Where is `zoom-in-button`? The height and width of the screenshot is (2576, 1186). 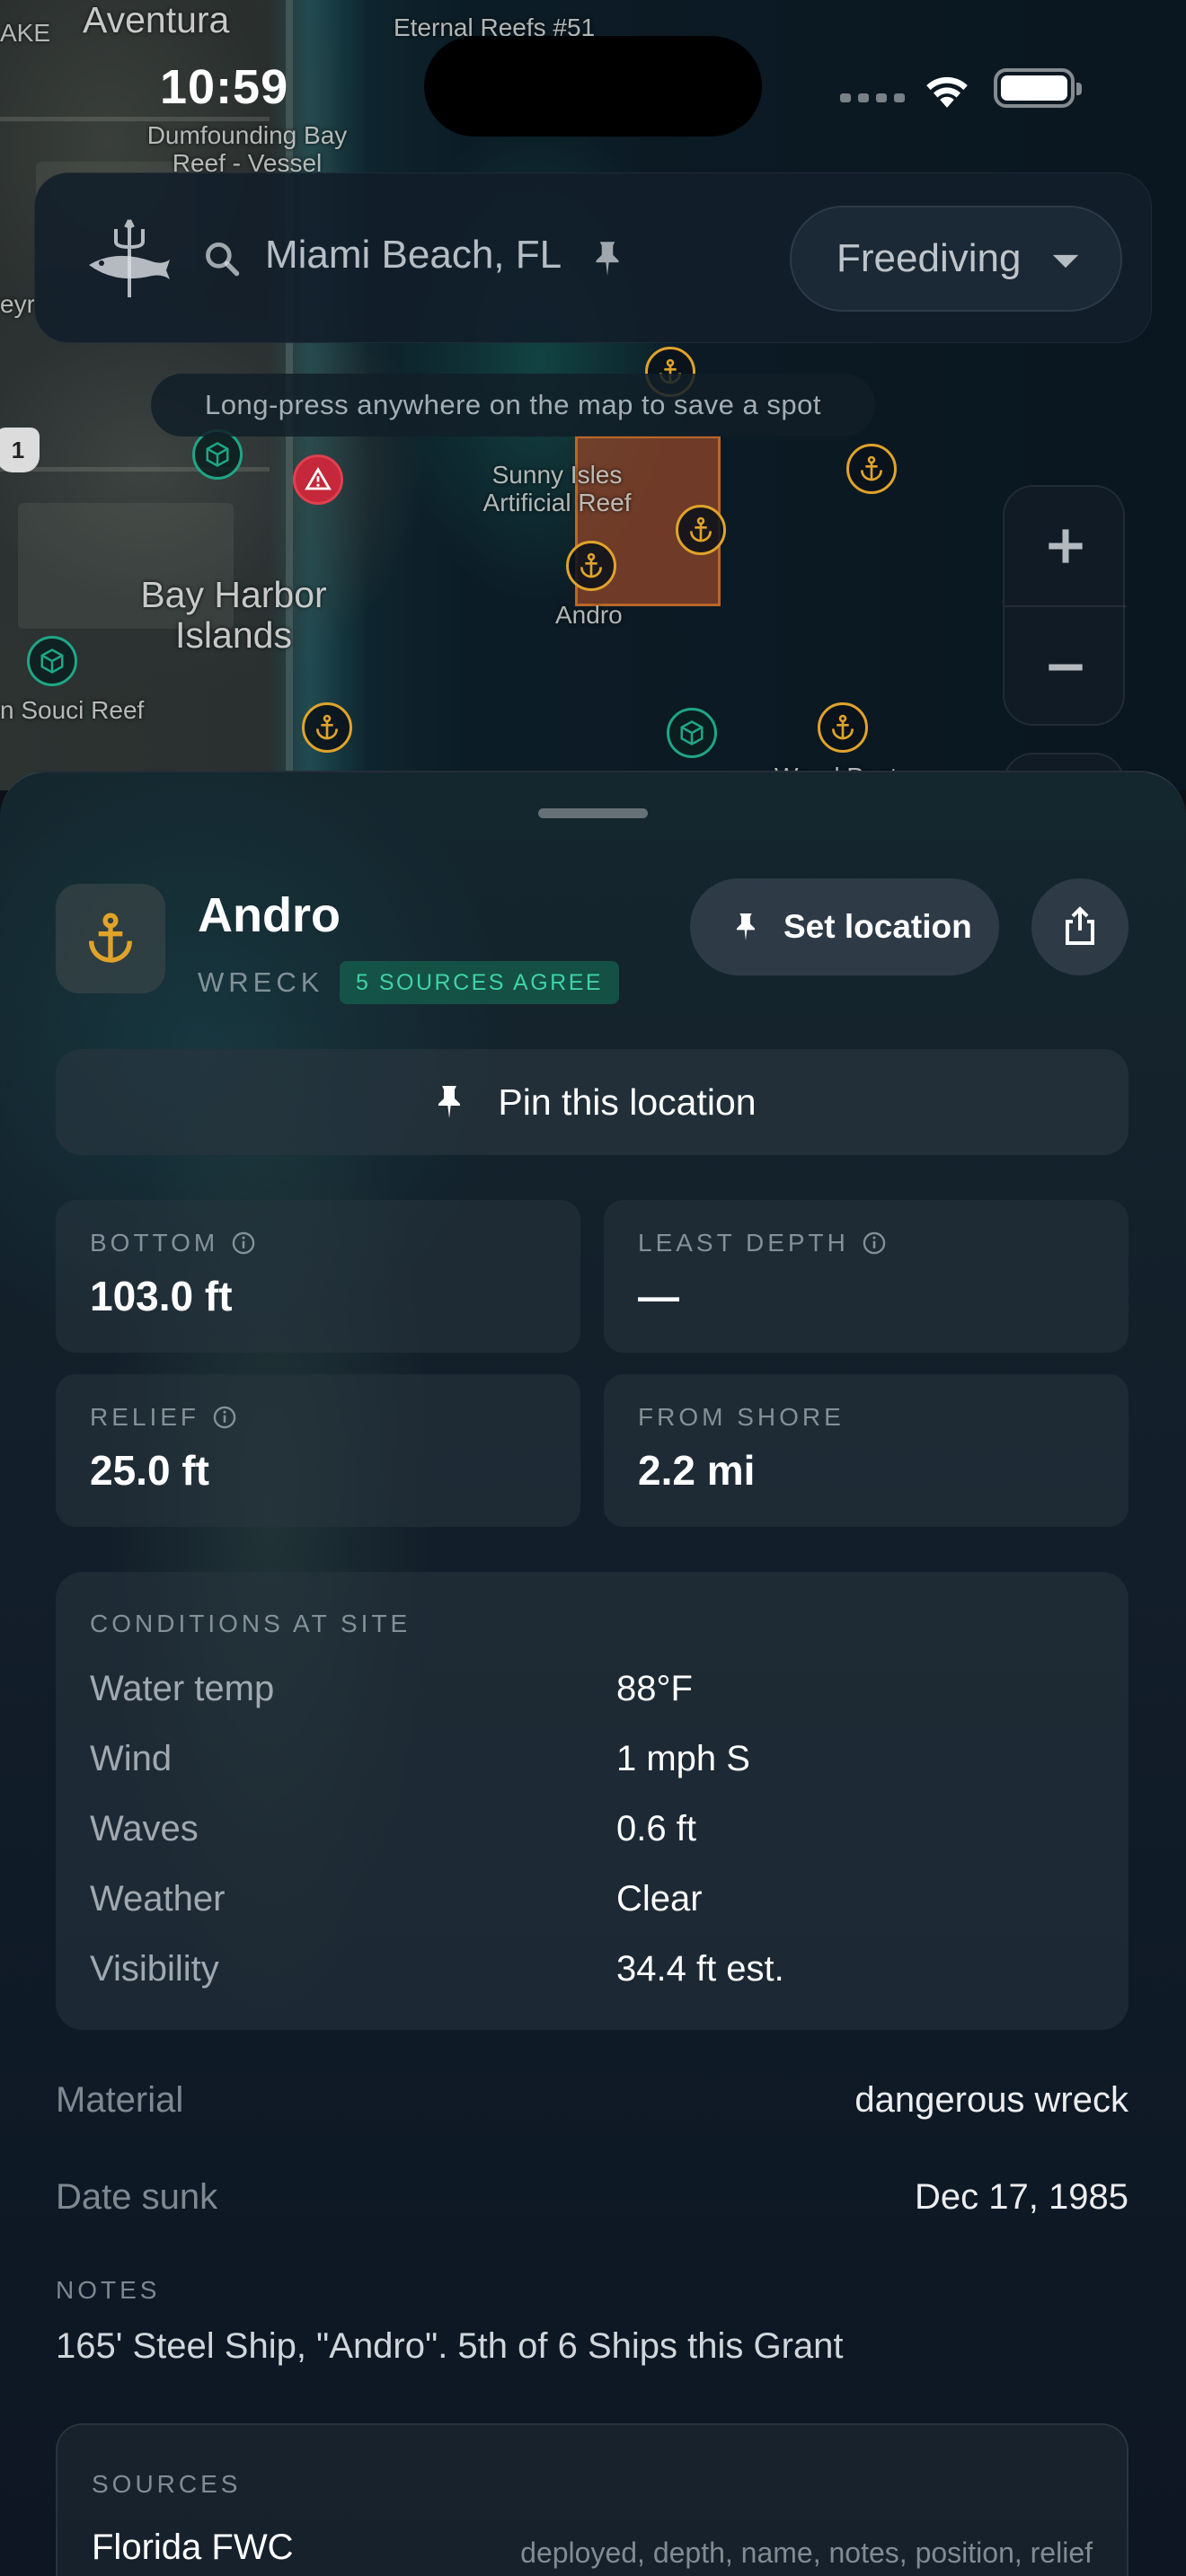 zoom-in-button is located at coordinates (1066, 547).